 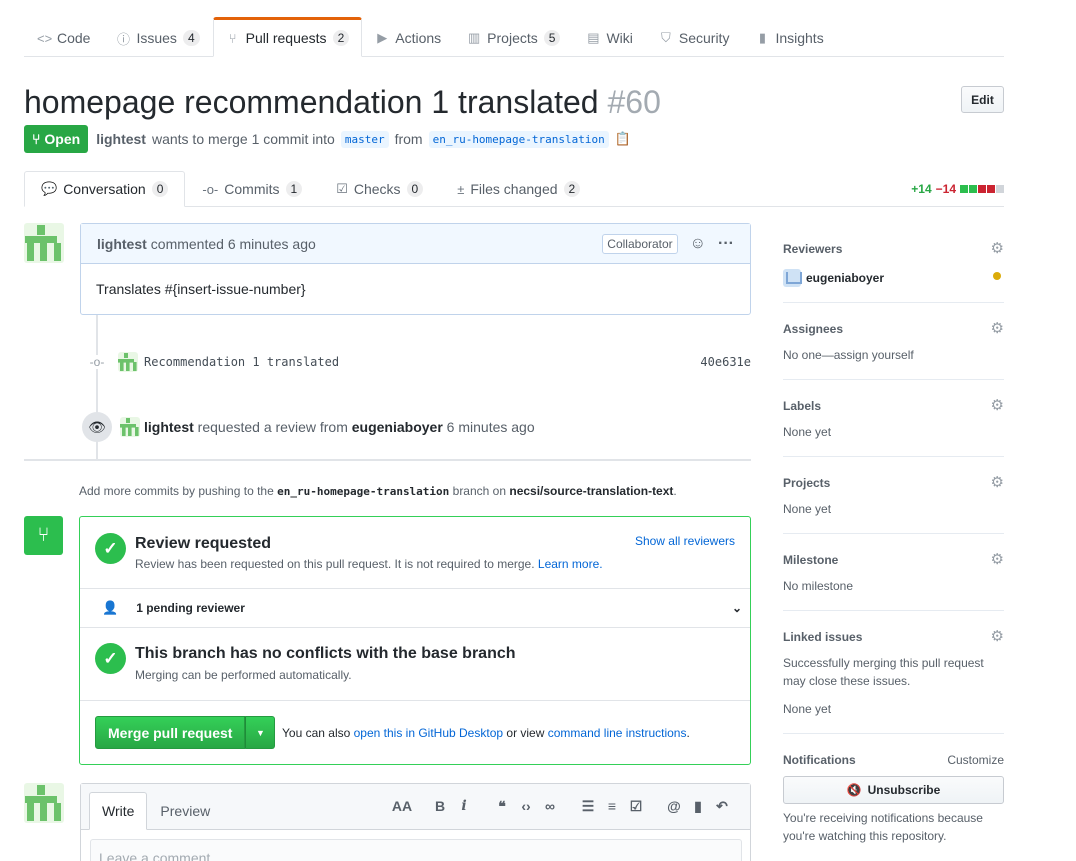 What do you see at coordinates (43, 535) in the screenshot?
I see `git-merge-icon: ⑂` at bounding box center [43, 535].